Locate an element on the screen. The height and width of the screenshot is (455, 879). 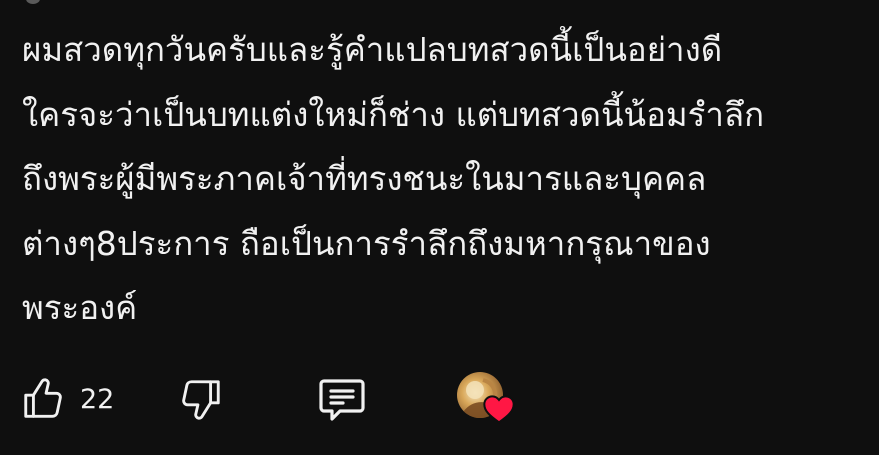
comment-reply-icon is located at coordinates (342, 400).